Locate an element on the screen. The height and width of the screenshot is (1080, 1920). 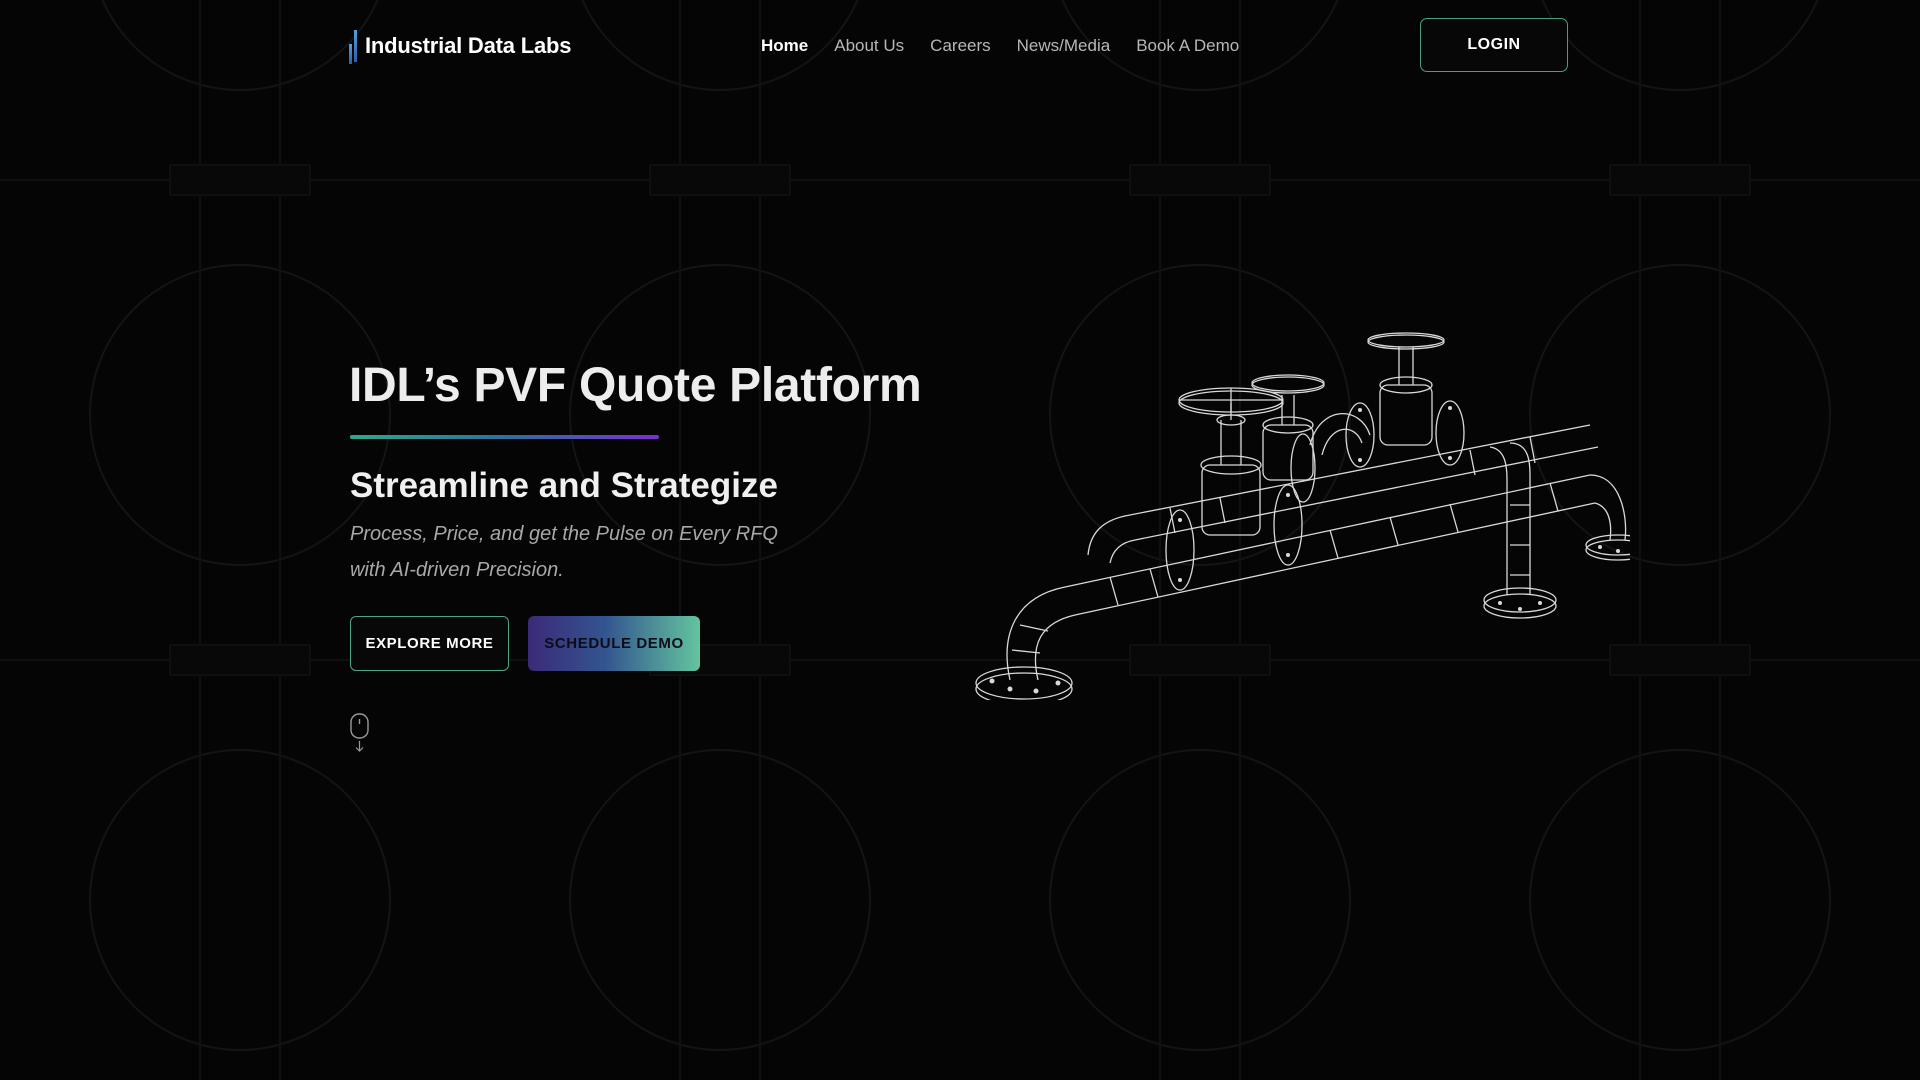
nav-item-news-media: News/Media is located at coordinates (1064, 46).